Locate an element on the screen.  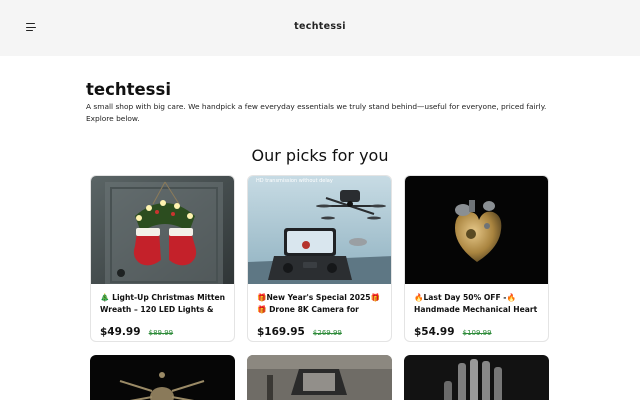
product-old-price: $269.99 is located at coordinates (327, 333).